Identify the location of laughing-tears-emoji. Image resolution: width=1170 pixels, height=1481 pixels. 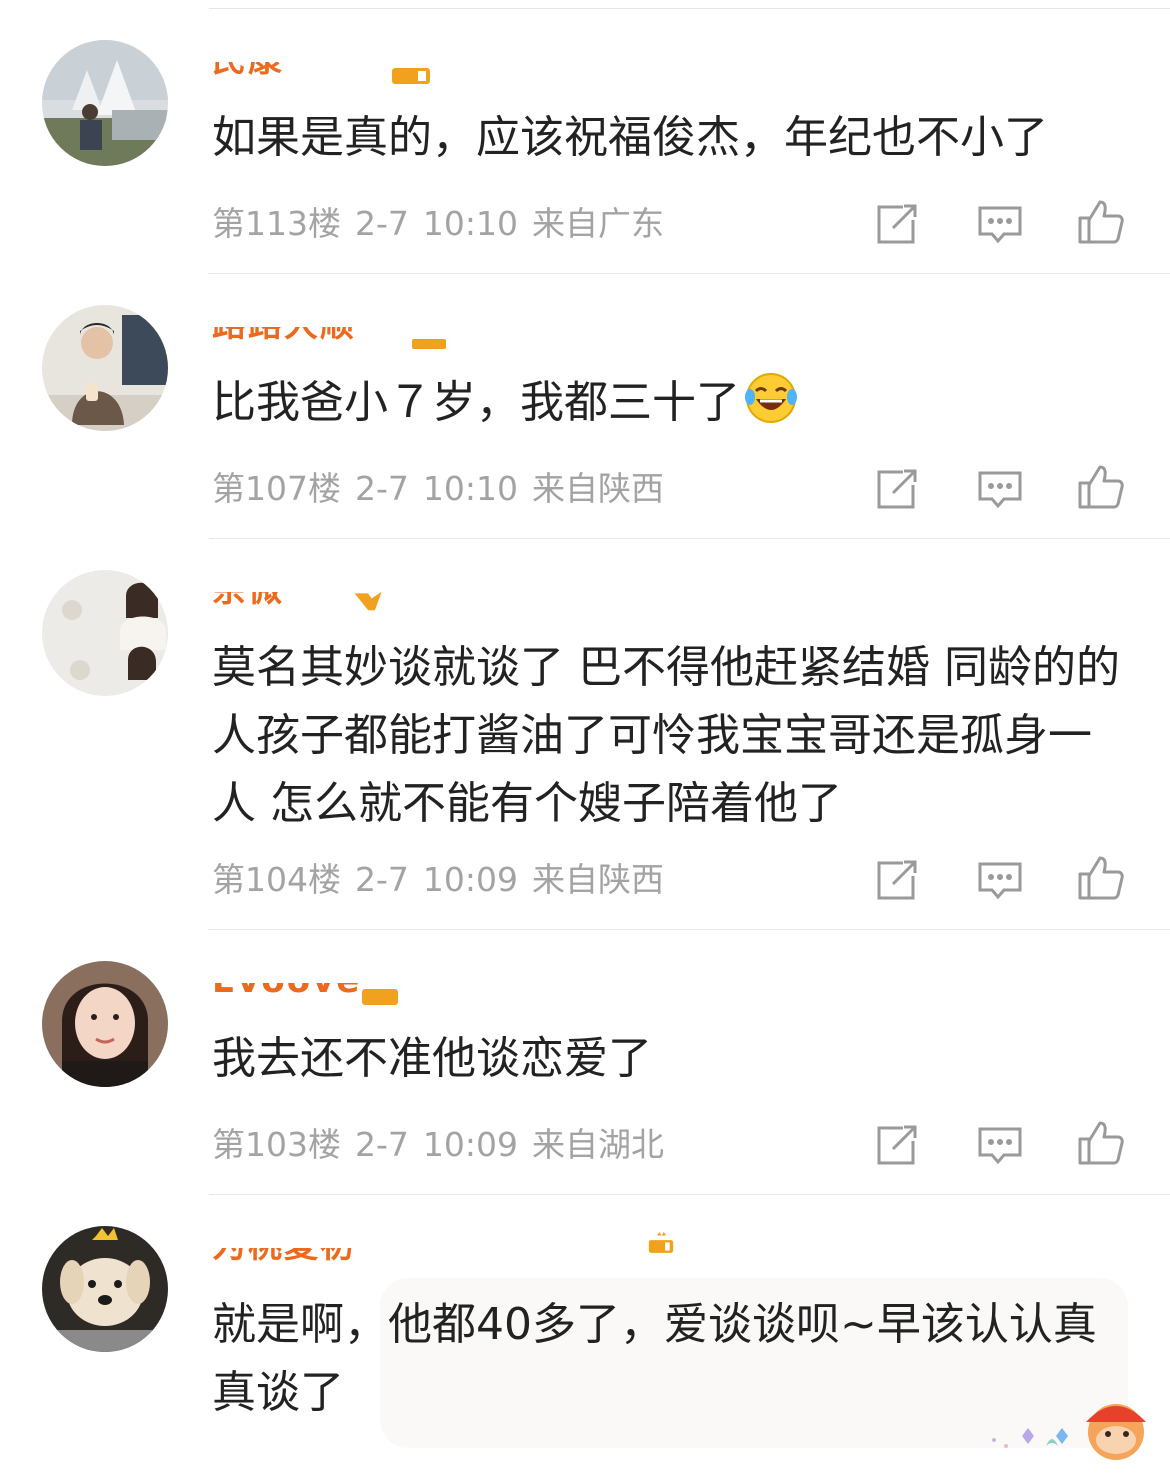
(771, 398).